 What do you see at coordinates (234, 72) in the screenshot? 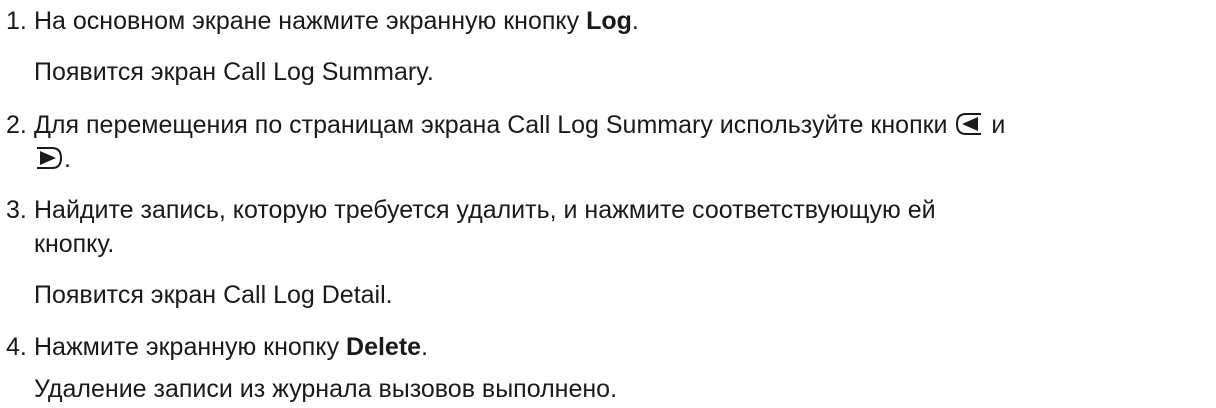
I see `step-result-text: Появится экран Call Log Summary.` at bounding box center [234, 72].